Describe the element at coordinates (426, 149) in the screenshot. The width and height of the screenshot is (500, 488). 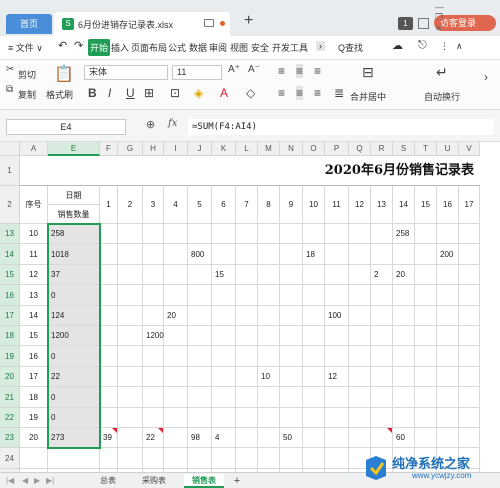
I see `column-header: T` at that location.